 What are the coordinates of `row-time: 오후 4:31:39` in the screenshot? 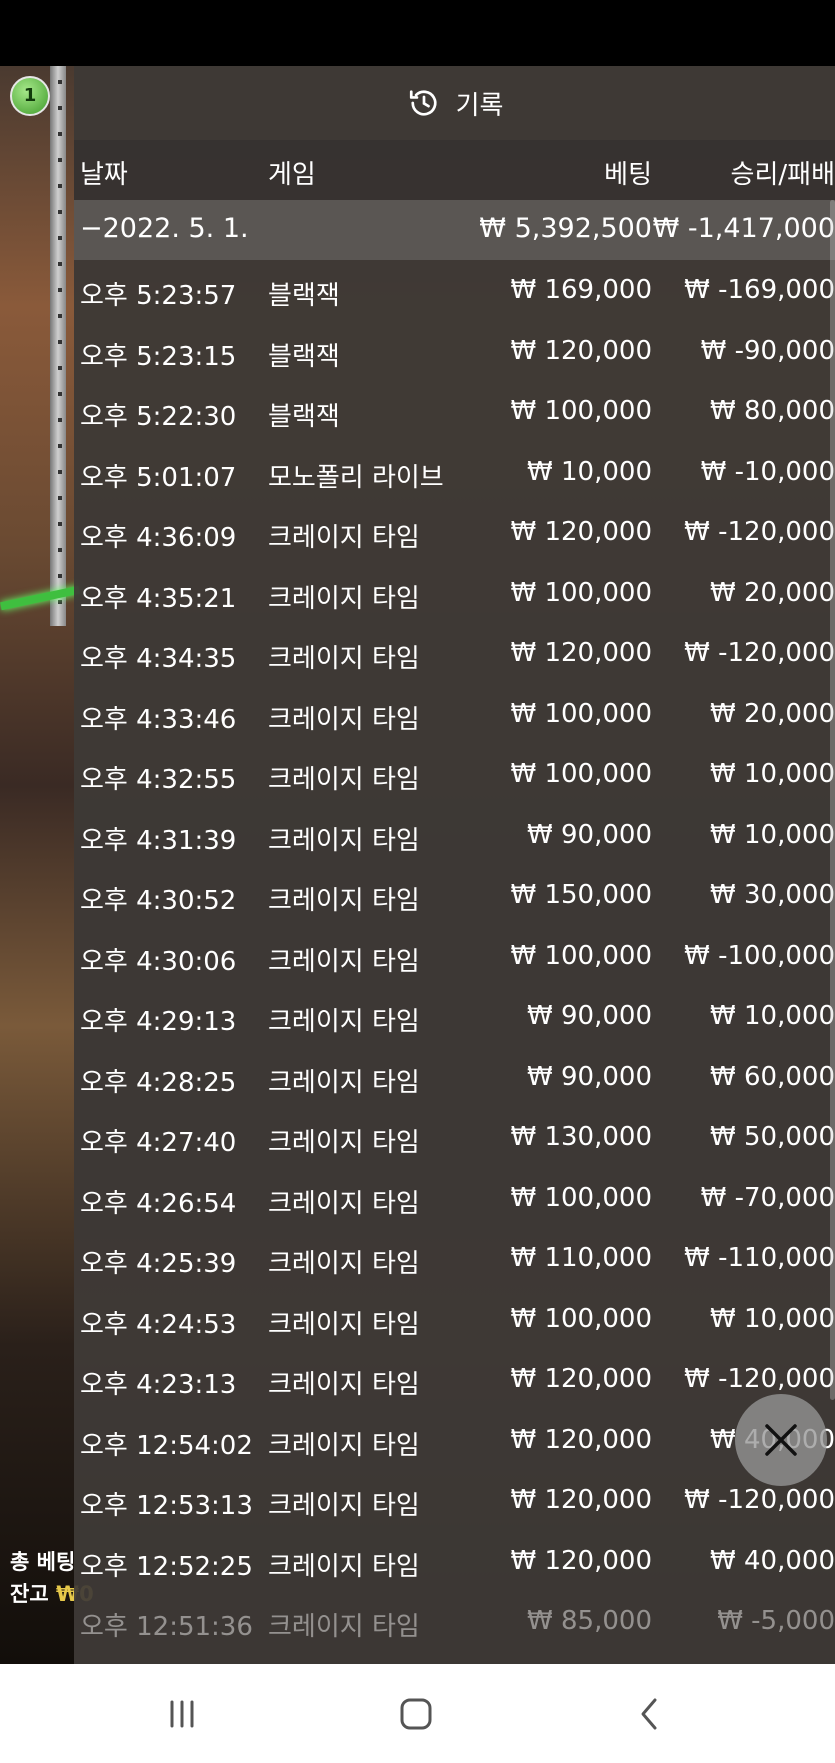 It's located at (158, 840).